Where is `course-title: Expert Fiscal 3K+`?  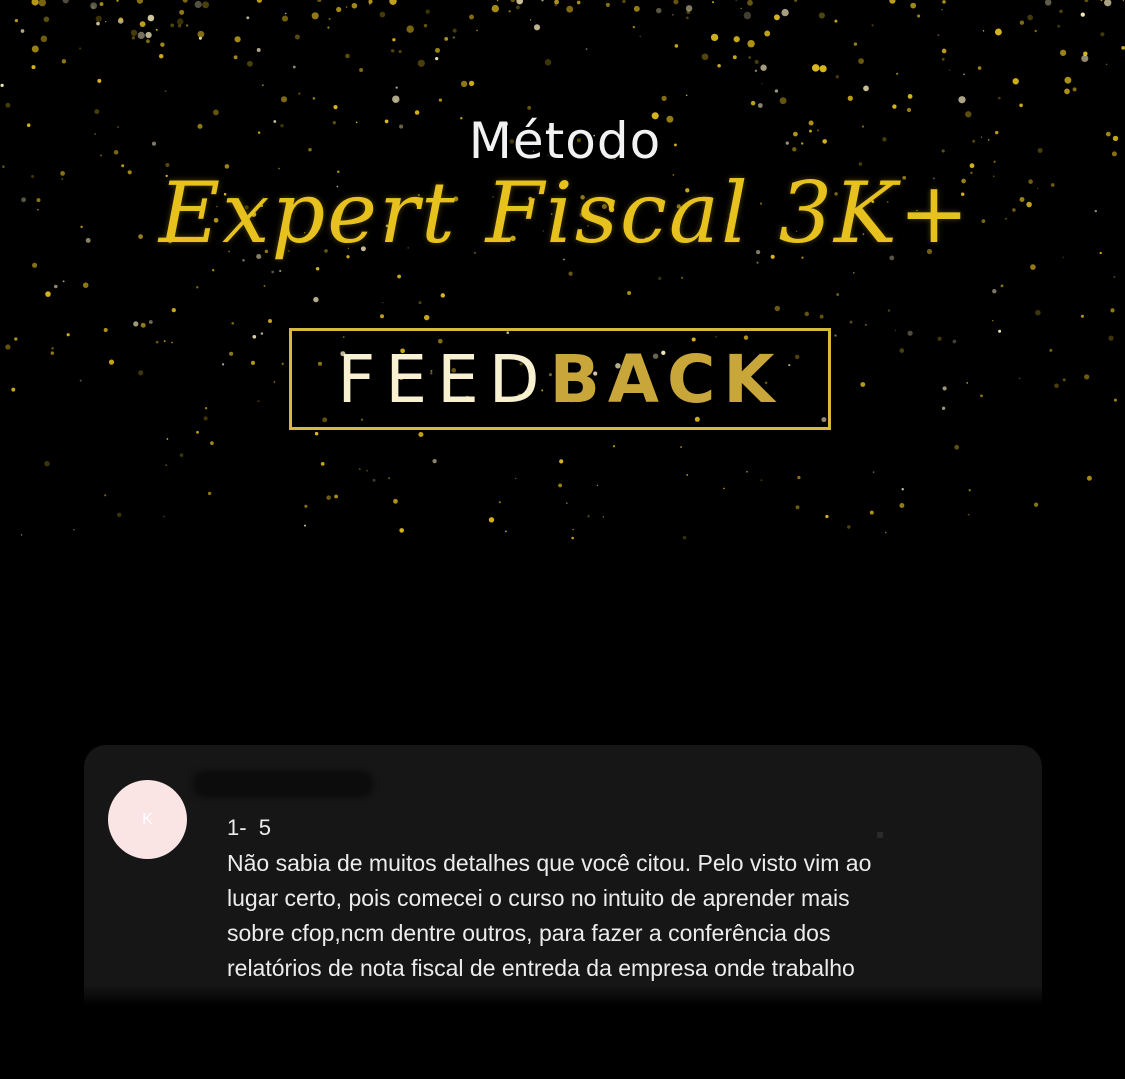
course-title: Expert Fiscal 3K+ is located at coordinates (565, 213).